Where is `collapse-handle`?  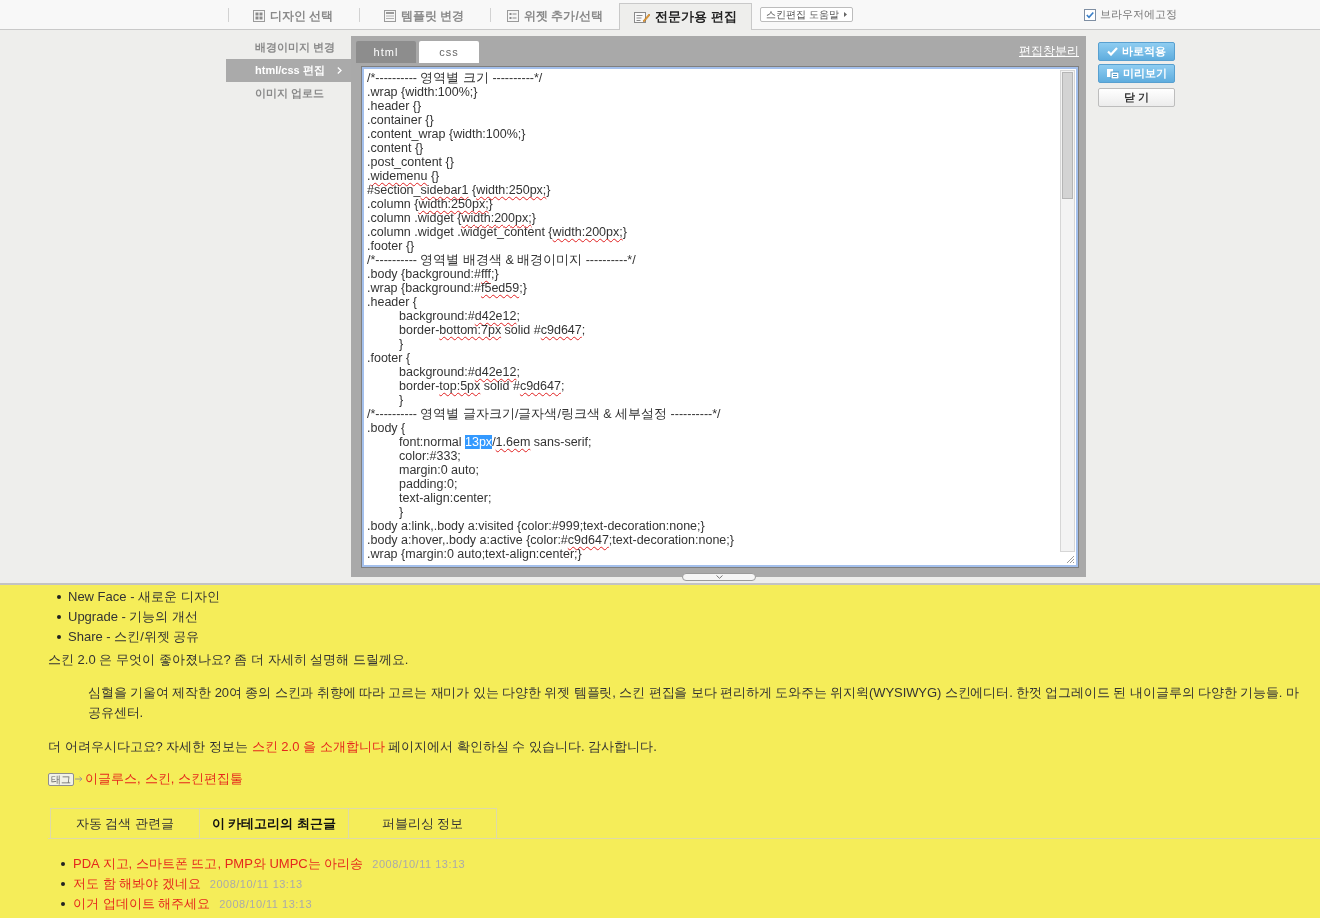 collapse-handle is located at coordinates (719, 577).